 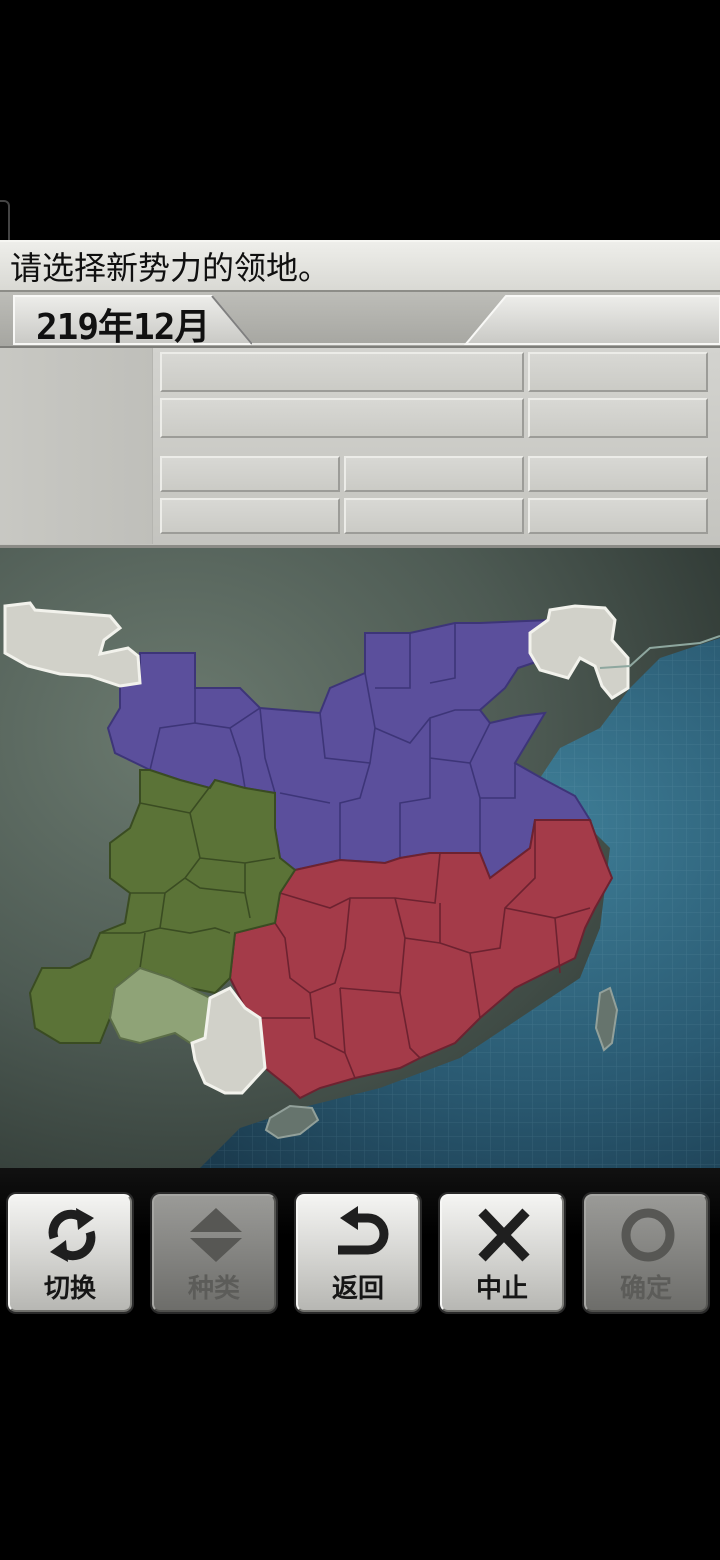 I want to click on switch-button: 切换, so click(x=70, y=1253).